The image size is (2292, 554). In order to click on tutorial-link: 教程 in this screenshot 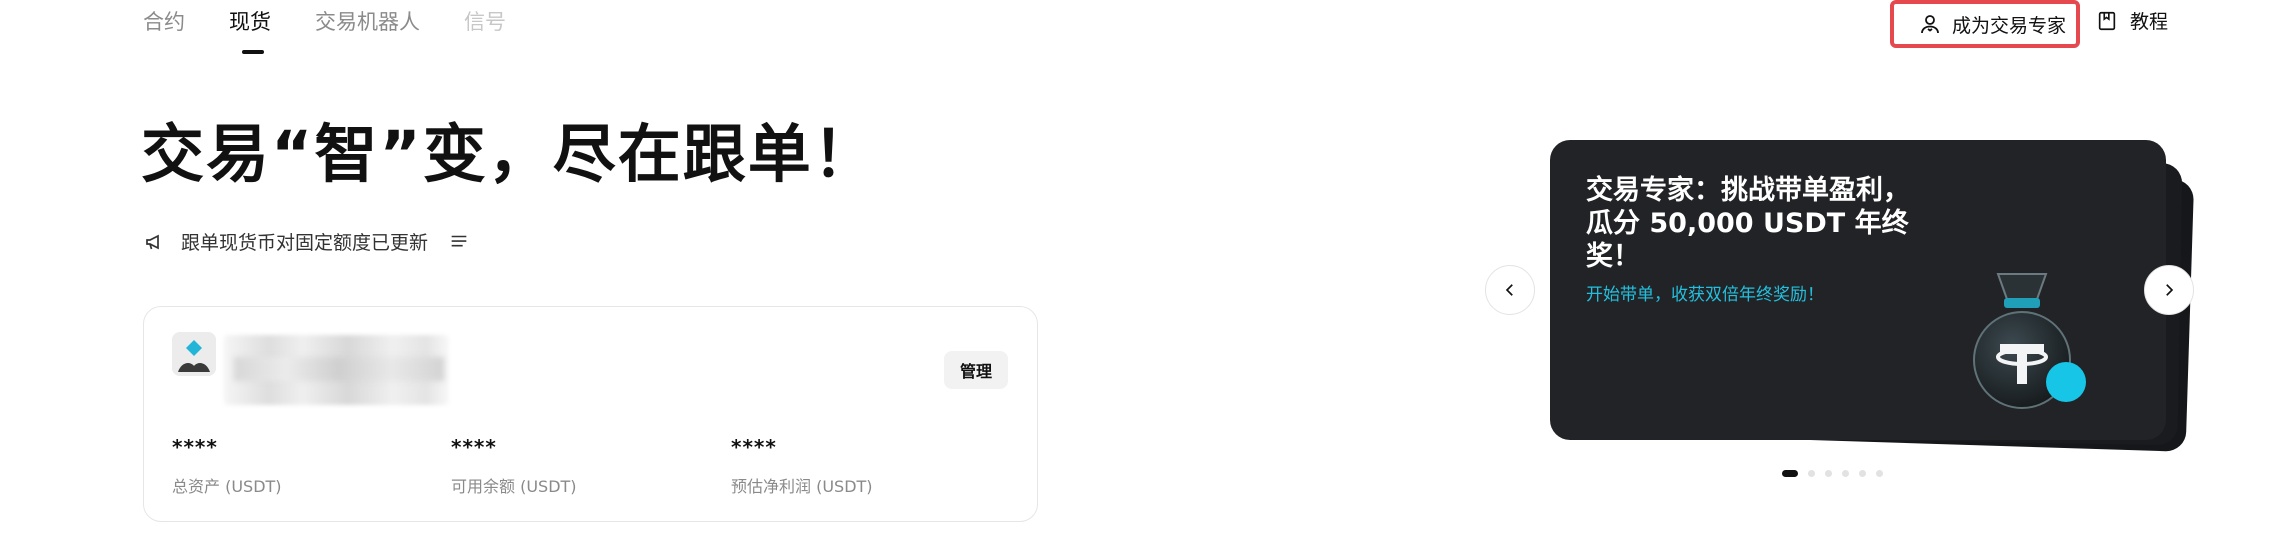, I will do `click(2132, 20)`.